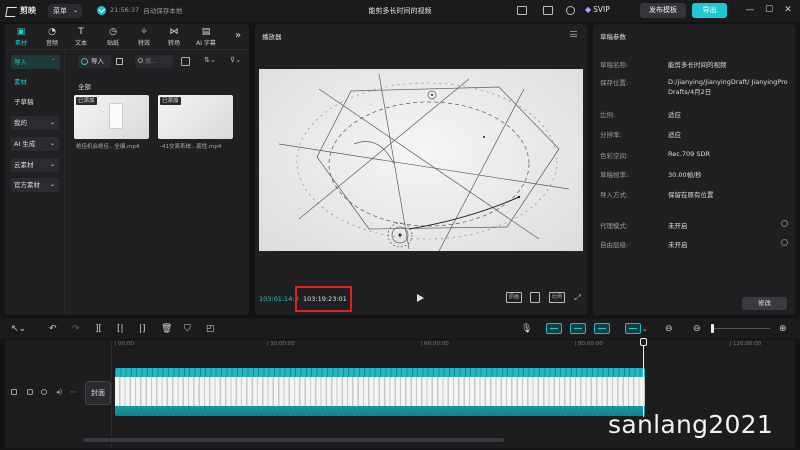  I want to click on export-button: 导出, so click(709, 10).